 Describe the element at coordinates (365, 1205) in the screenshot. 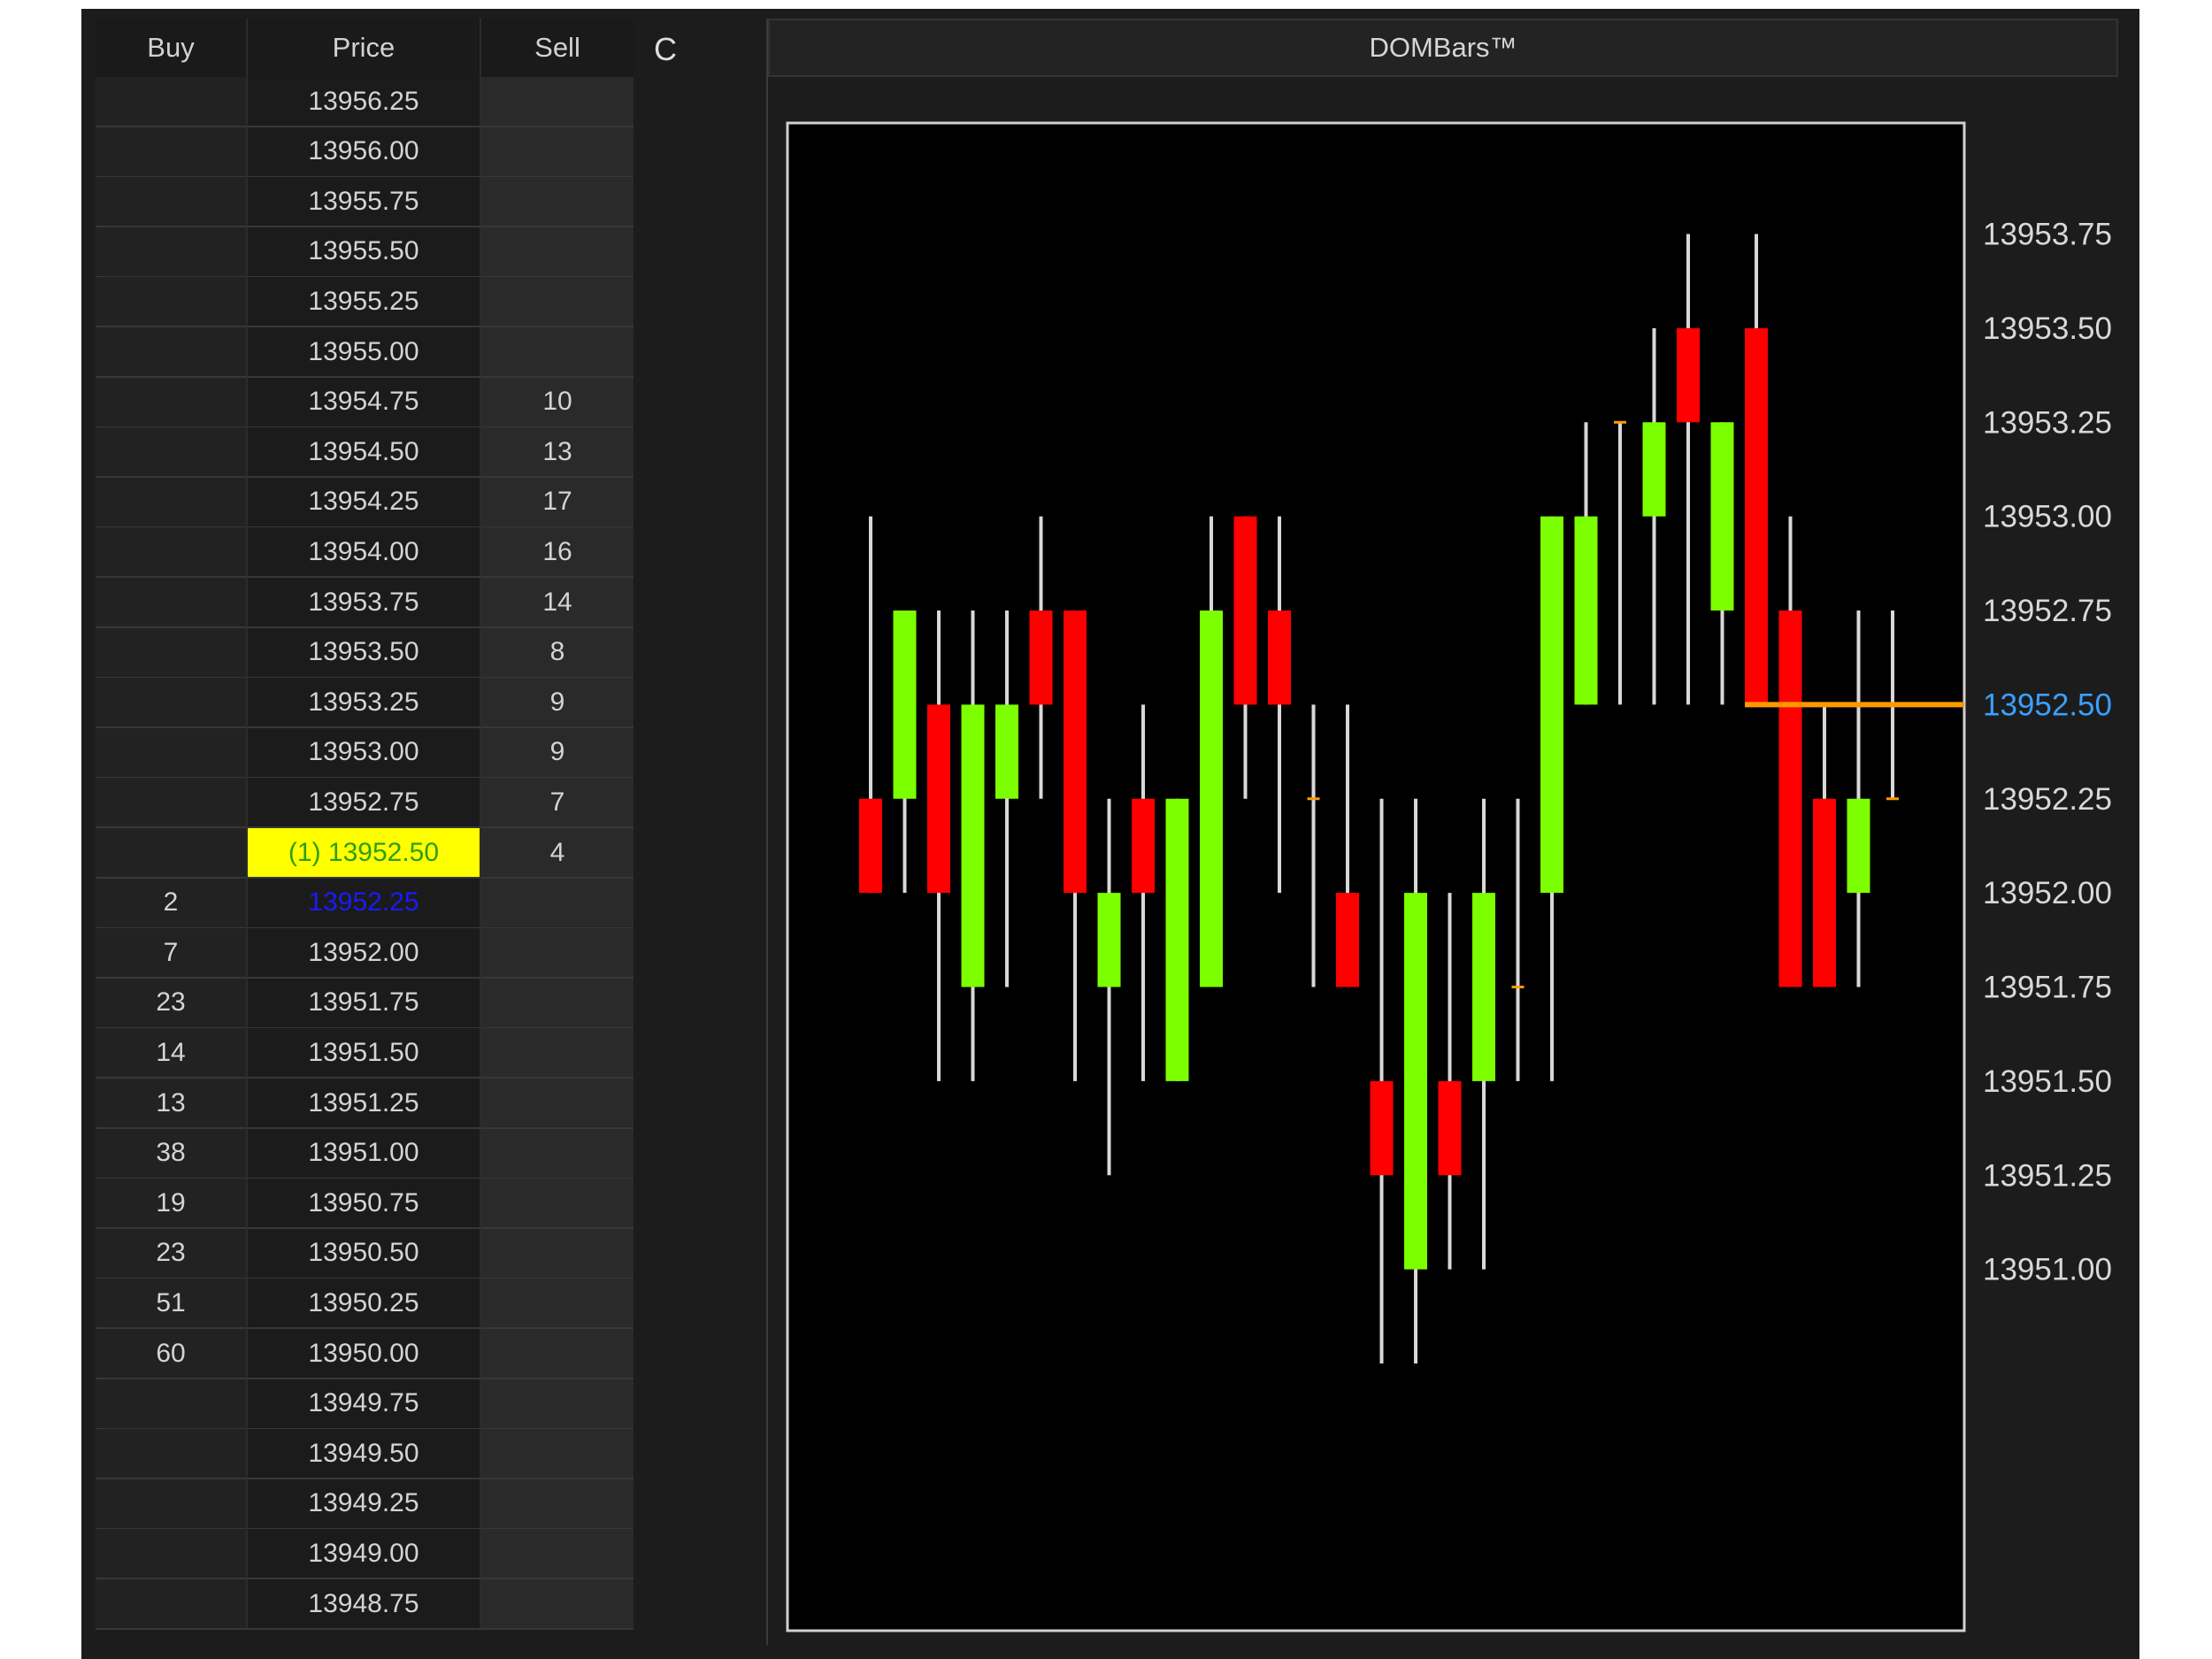

I see `price-cell: 13950.75` at that location.